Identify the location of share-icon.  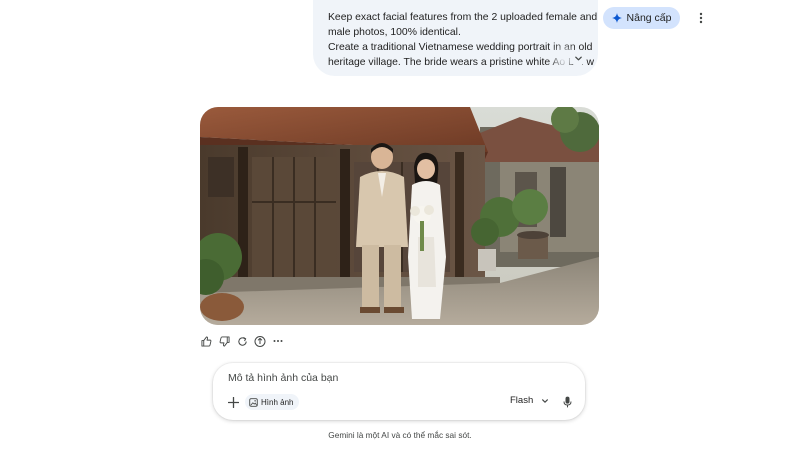
(260, 341).